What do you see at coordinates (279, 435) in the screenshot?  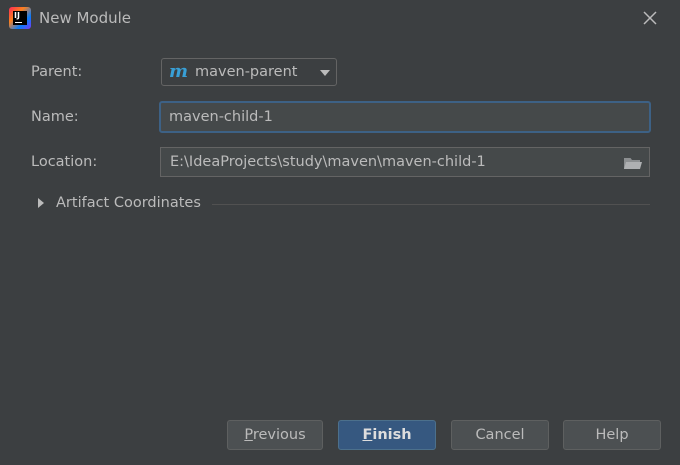 I see `previous-label: revious` at bounding box center [279, 435].